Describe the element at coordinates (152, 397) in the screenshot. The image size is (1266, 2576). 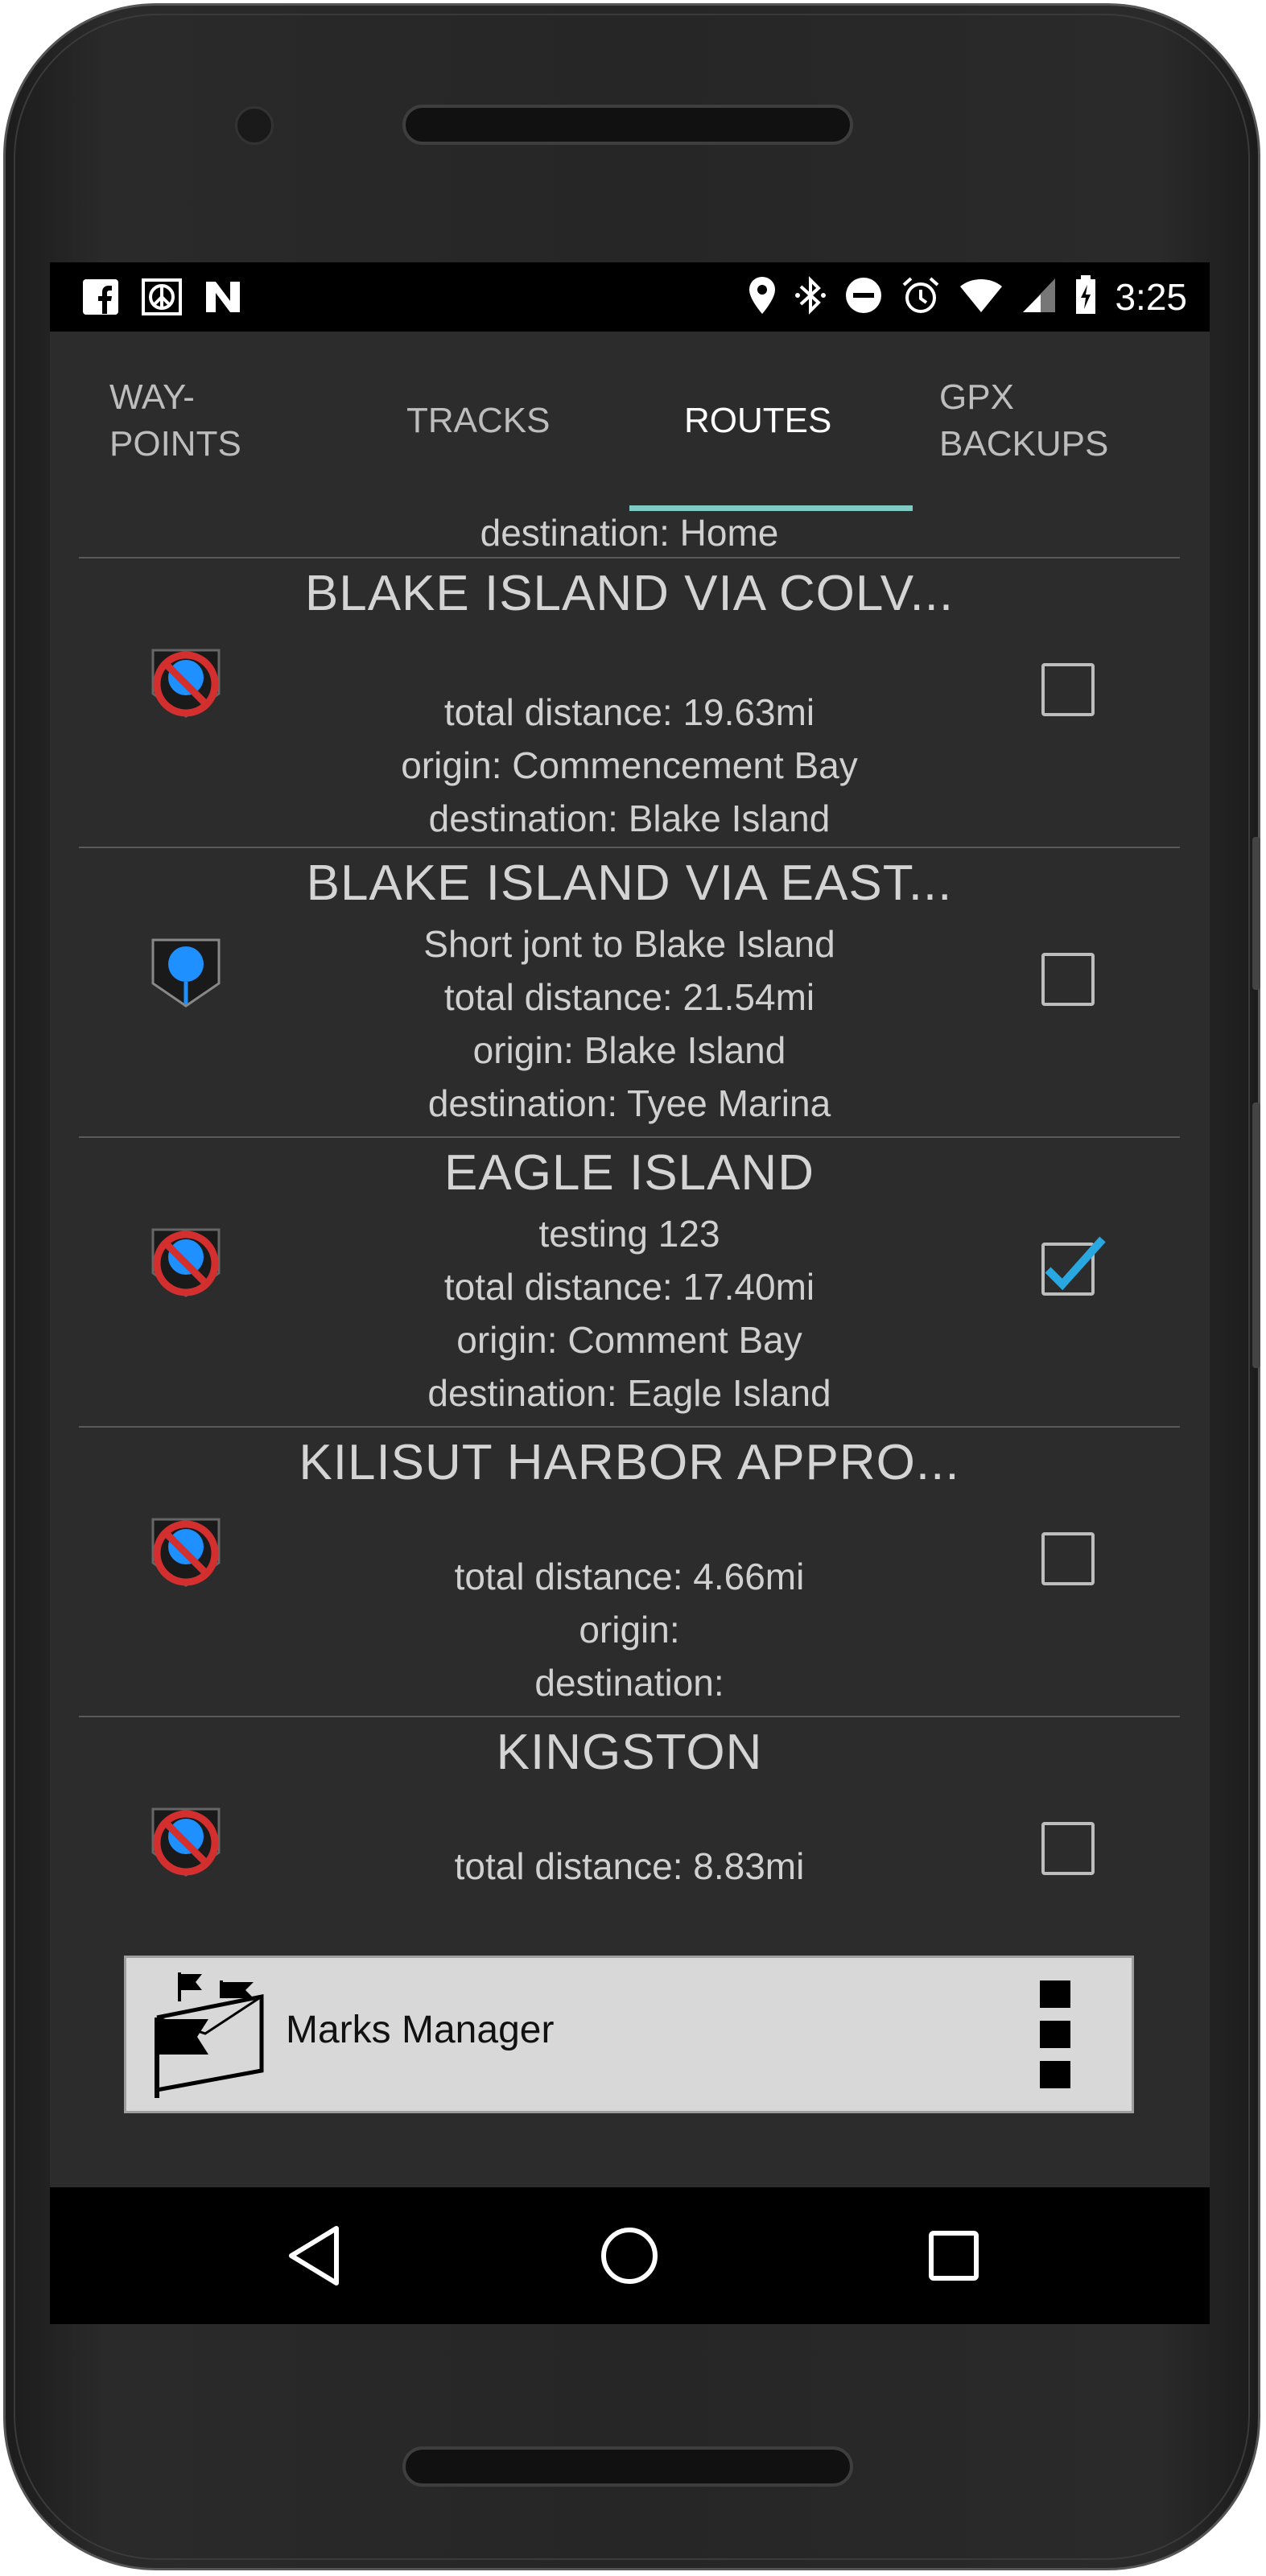
I see `tab-label: WAY-` at that location.